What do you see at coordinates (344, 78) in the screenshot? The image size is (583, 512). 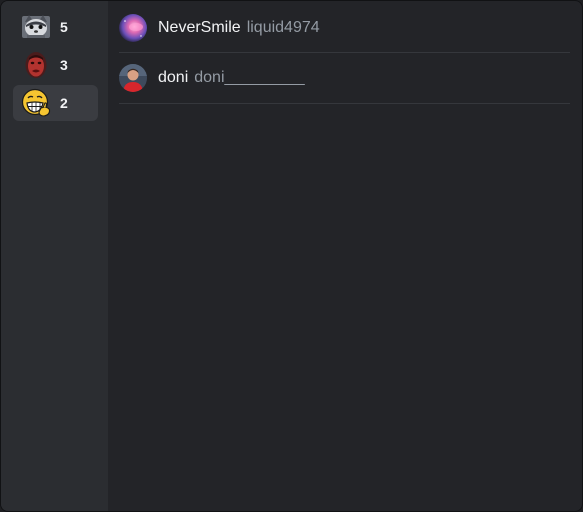 I see `reactor-row: doni doni_________` at bounding box center [344, 78].